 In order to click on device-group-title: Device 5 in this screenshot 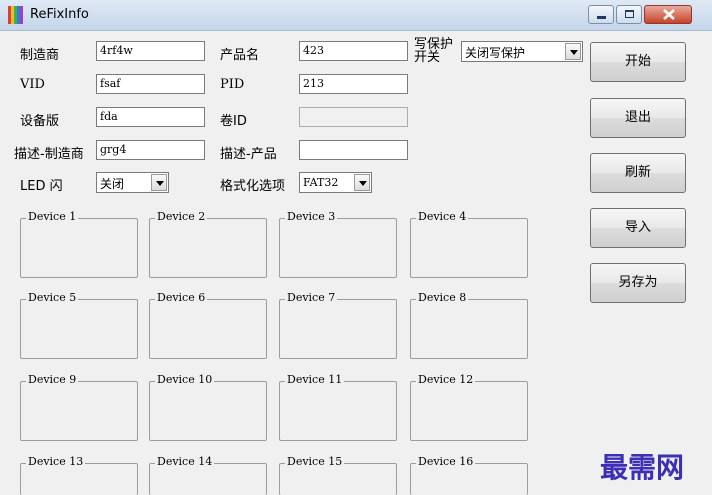, I will do `click(52, 297)`.